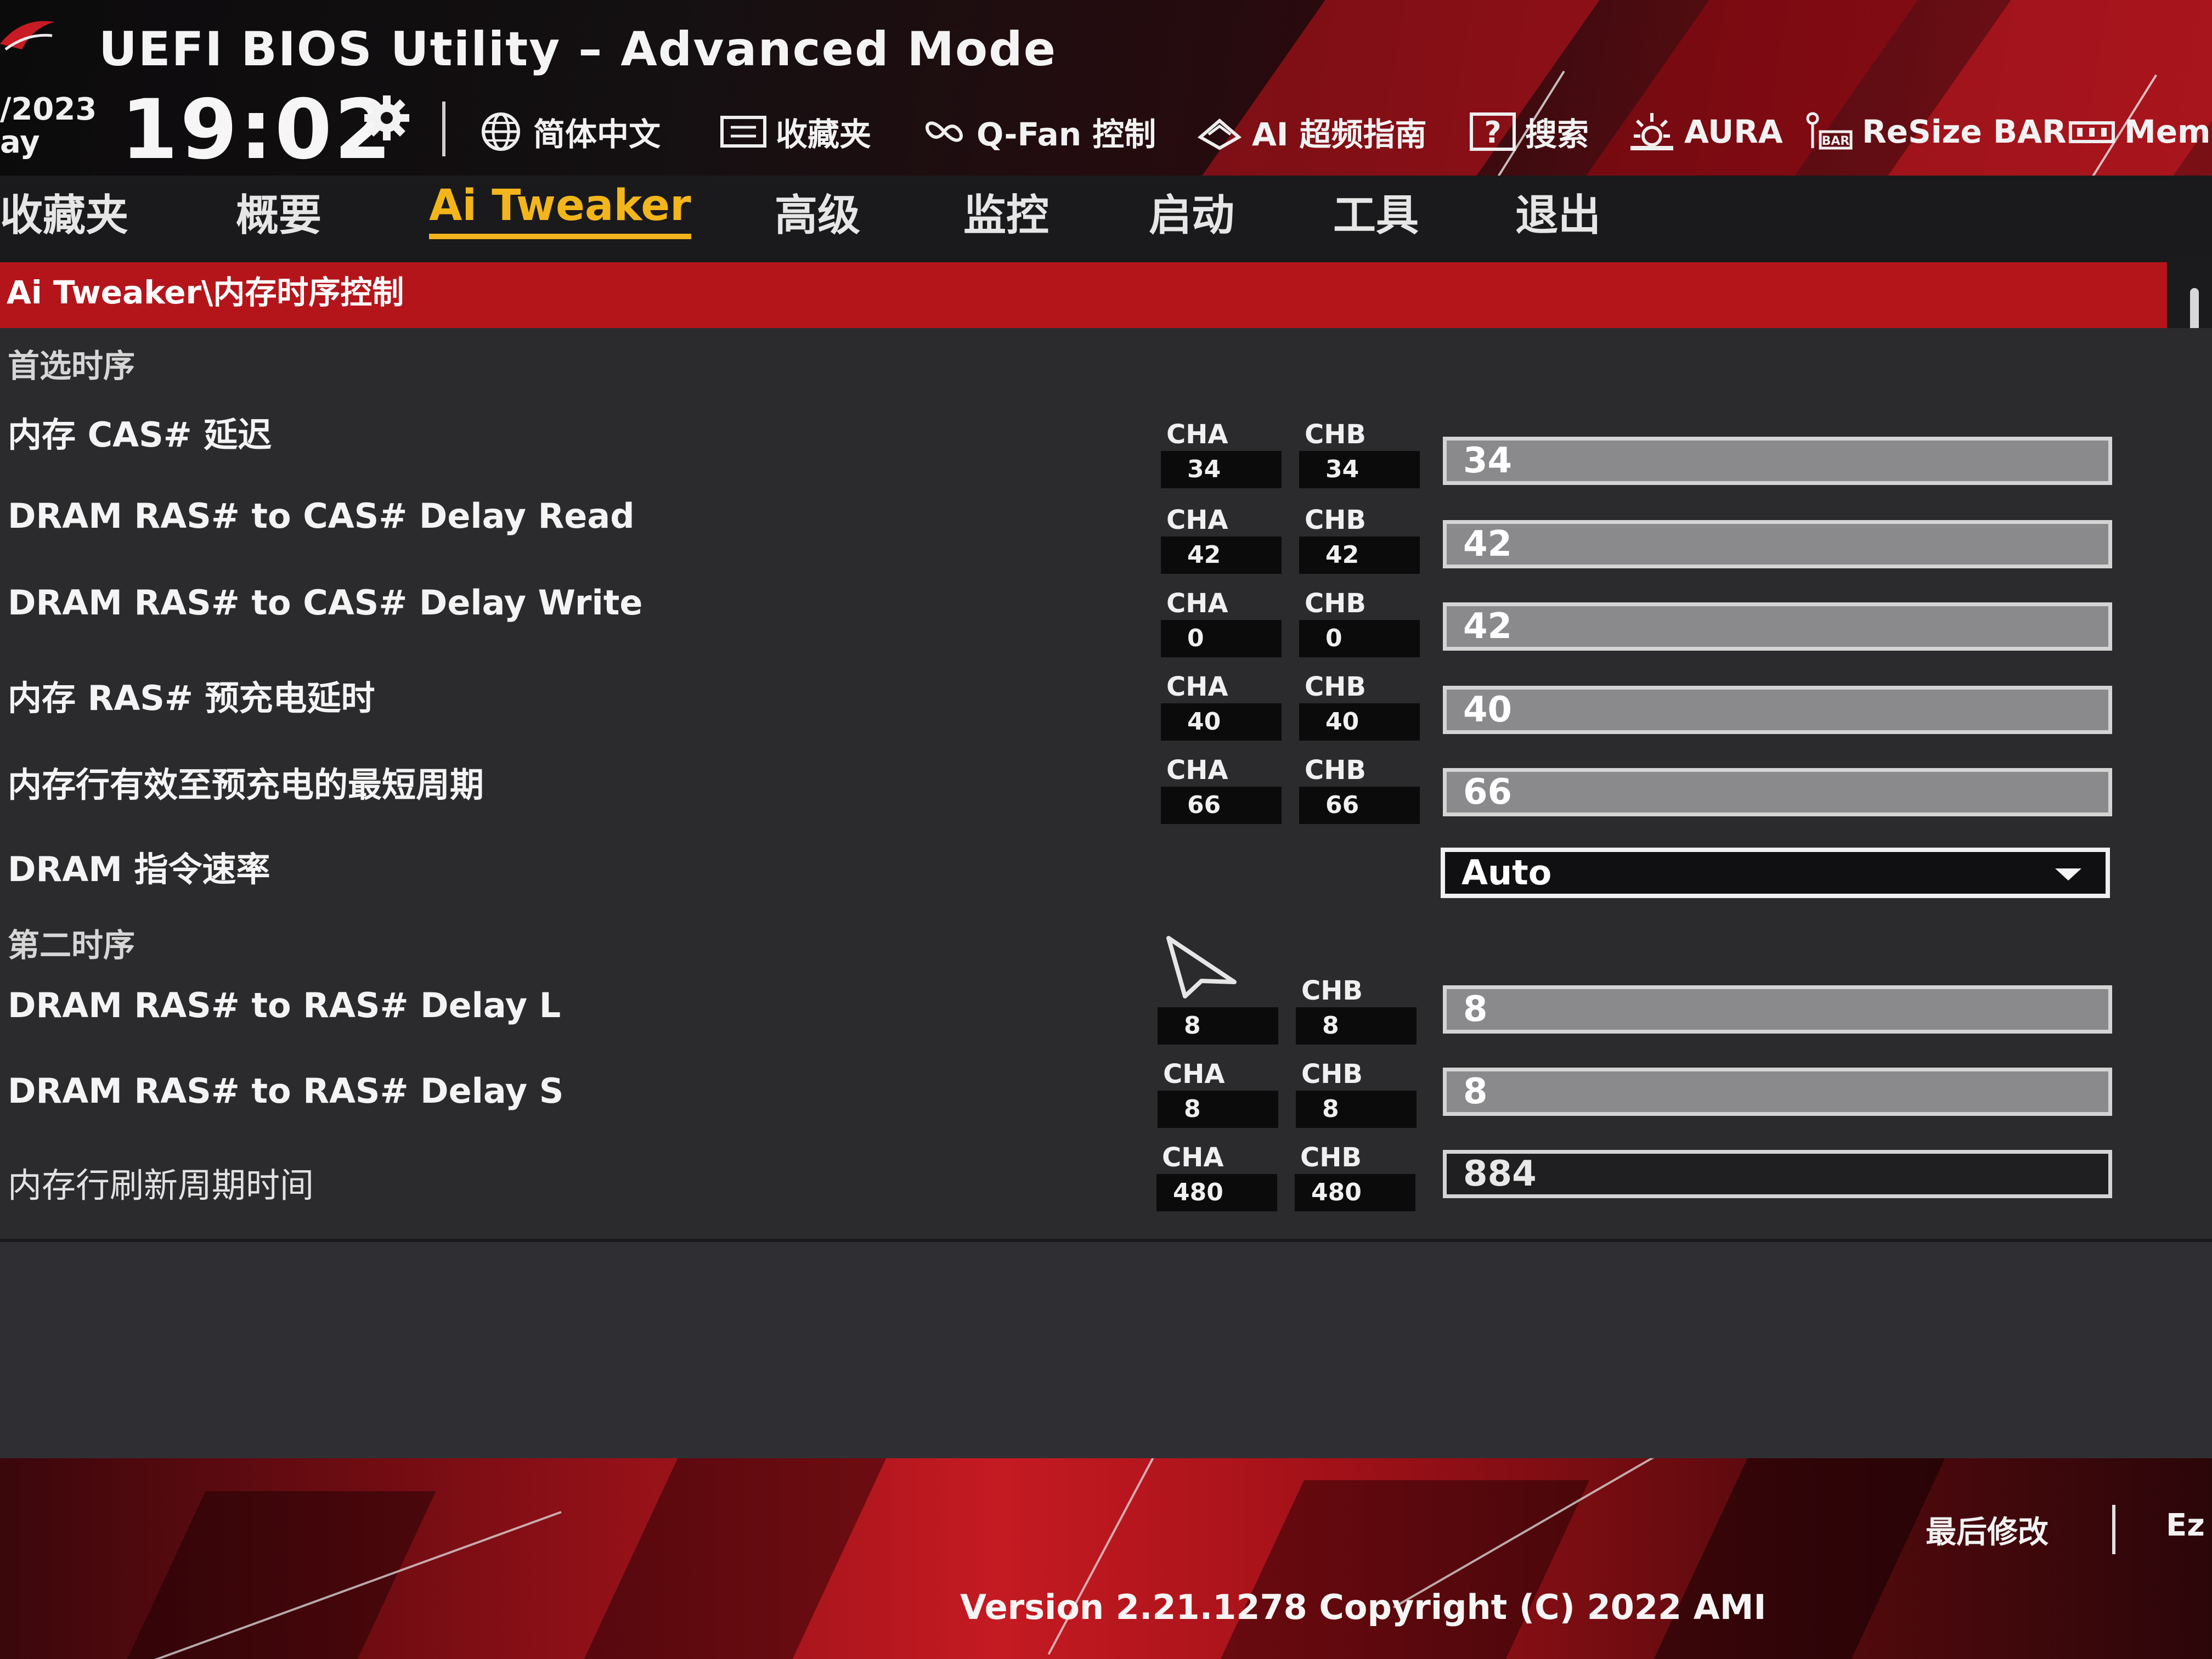 Image resolution: width=2212 pixels, height=1659 pixels. What do you see at coordinates (1201, 967) in the screenshot?
I see `mouse-cursor-icon` at bounding box center [1201, 967].